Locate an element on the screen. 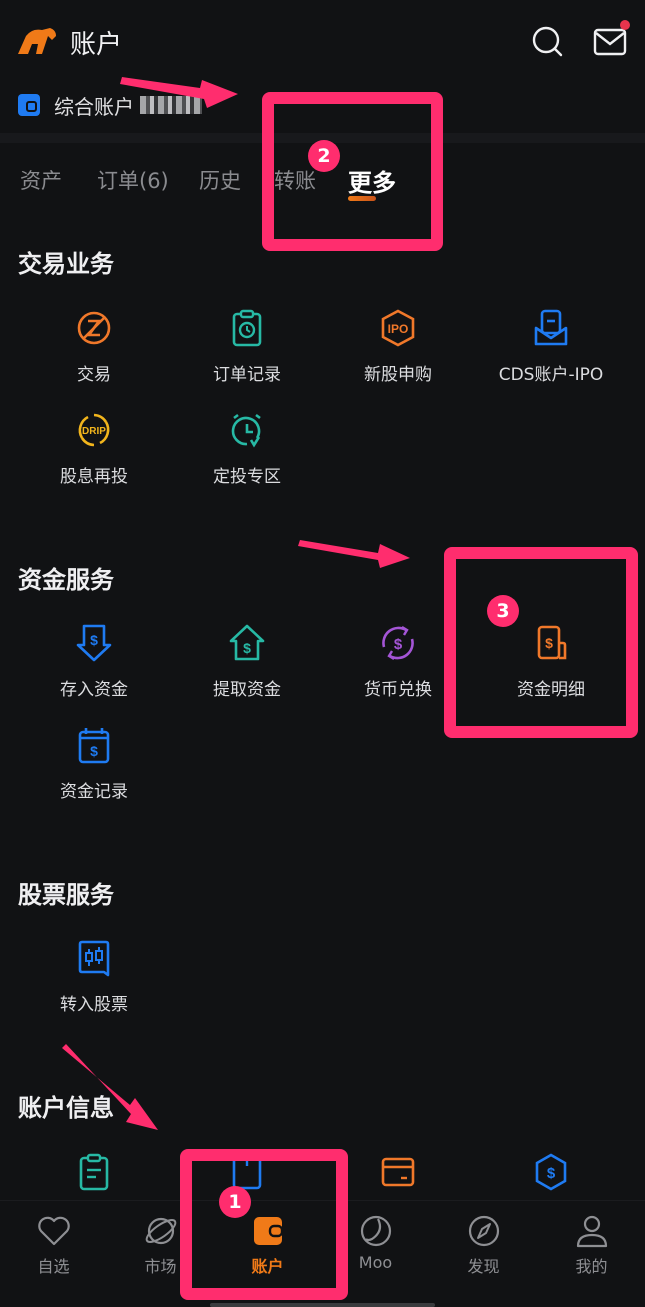 Image resolution: width=645 pixels, height=1307 pixels. grid-item-label: 资金记录 is located at coordinates (94, 792).